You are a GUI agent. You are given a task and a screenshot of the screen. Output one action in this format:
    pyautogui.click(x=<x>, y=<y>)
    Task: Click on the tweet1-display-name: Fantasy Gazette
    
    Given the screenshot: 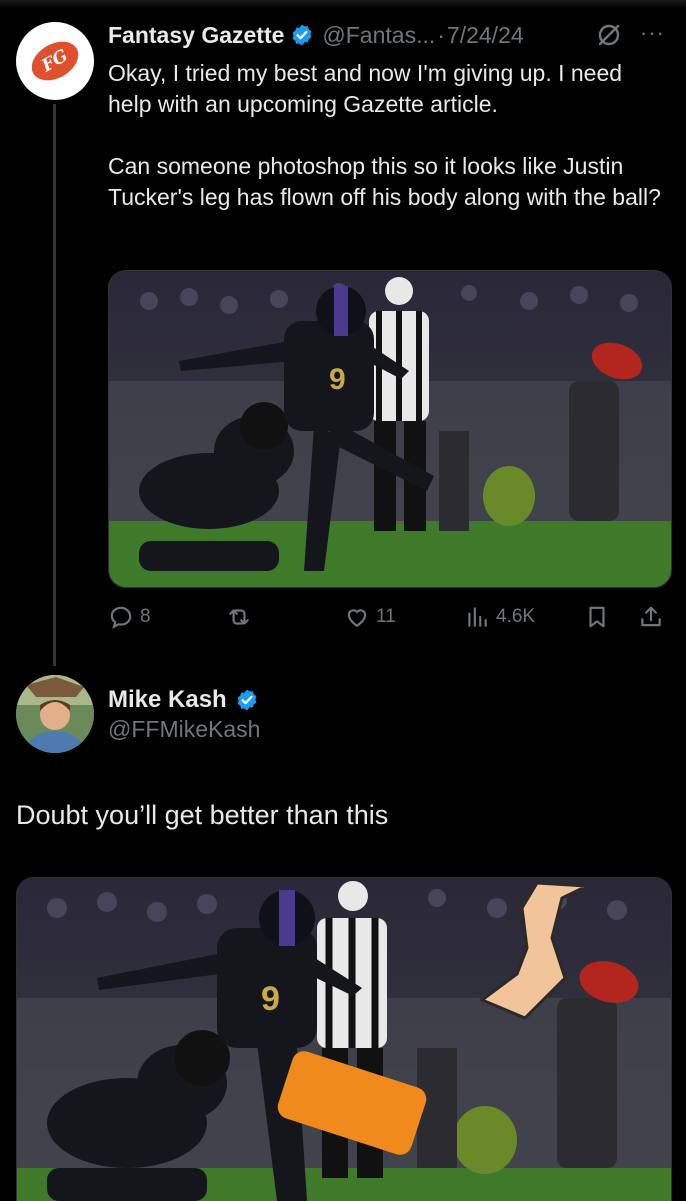 What is the action you would take?
    pyautogui.click(x=196, y=35)
    